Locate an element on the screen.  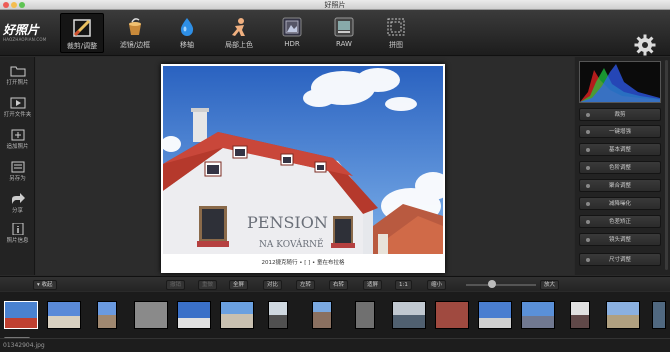
sign-kovarne: NA KOVÁRNĚ is located at coordinates (291, 244).